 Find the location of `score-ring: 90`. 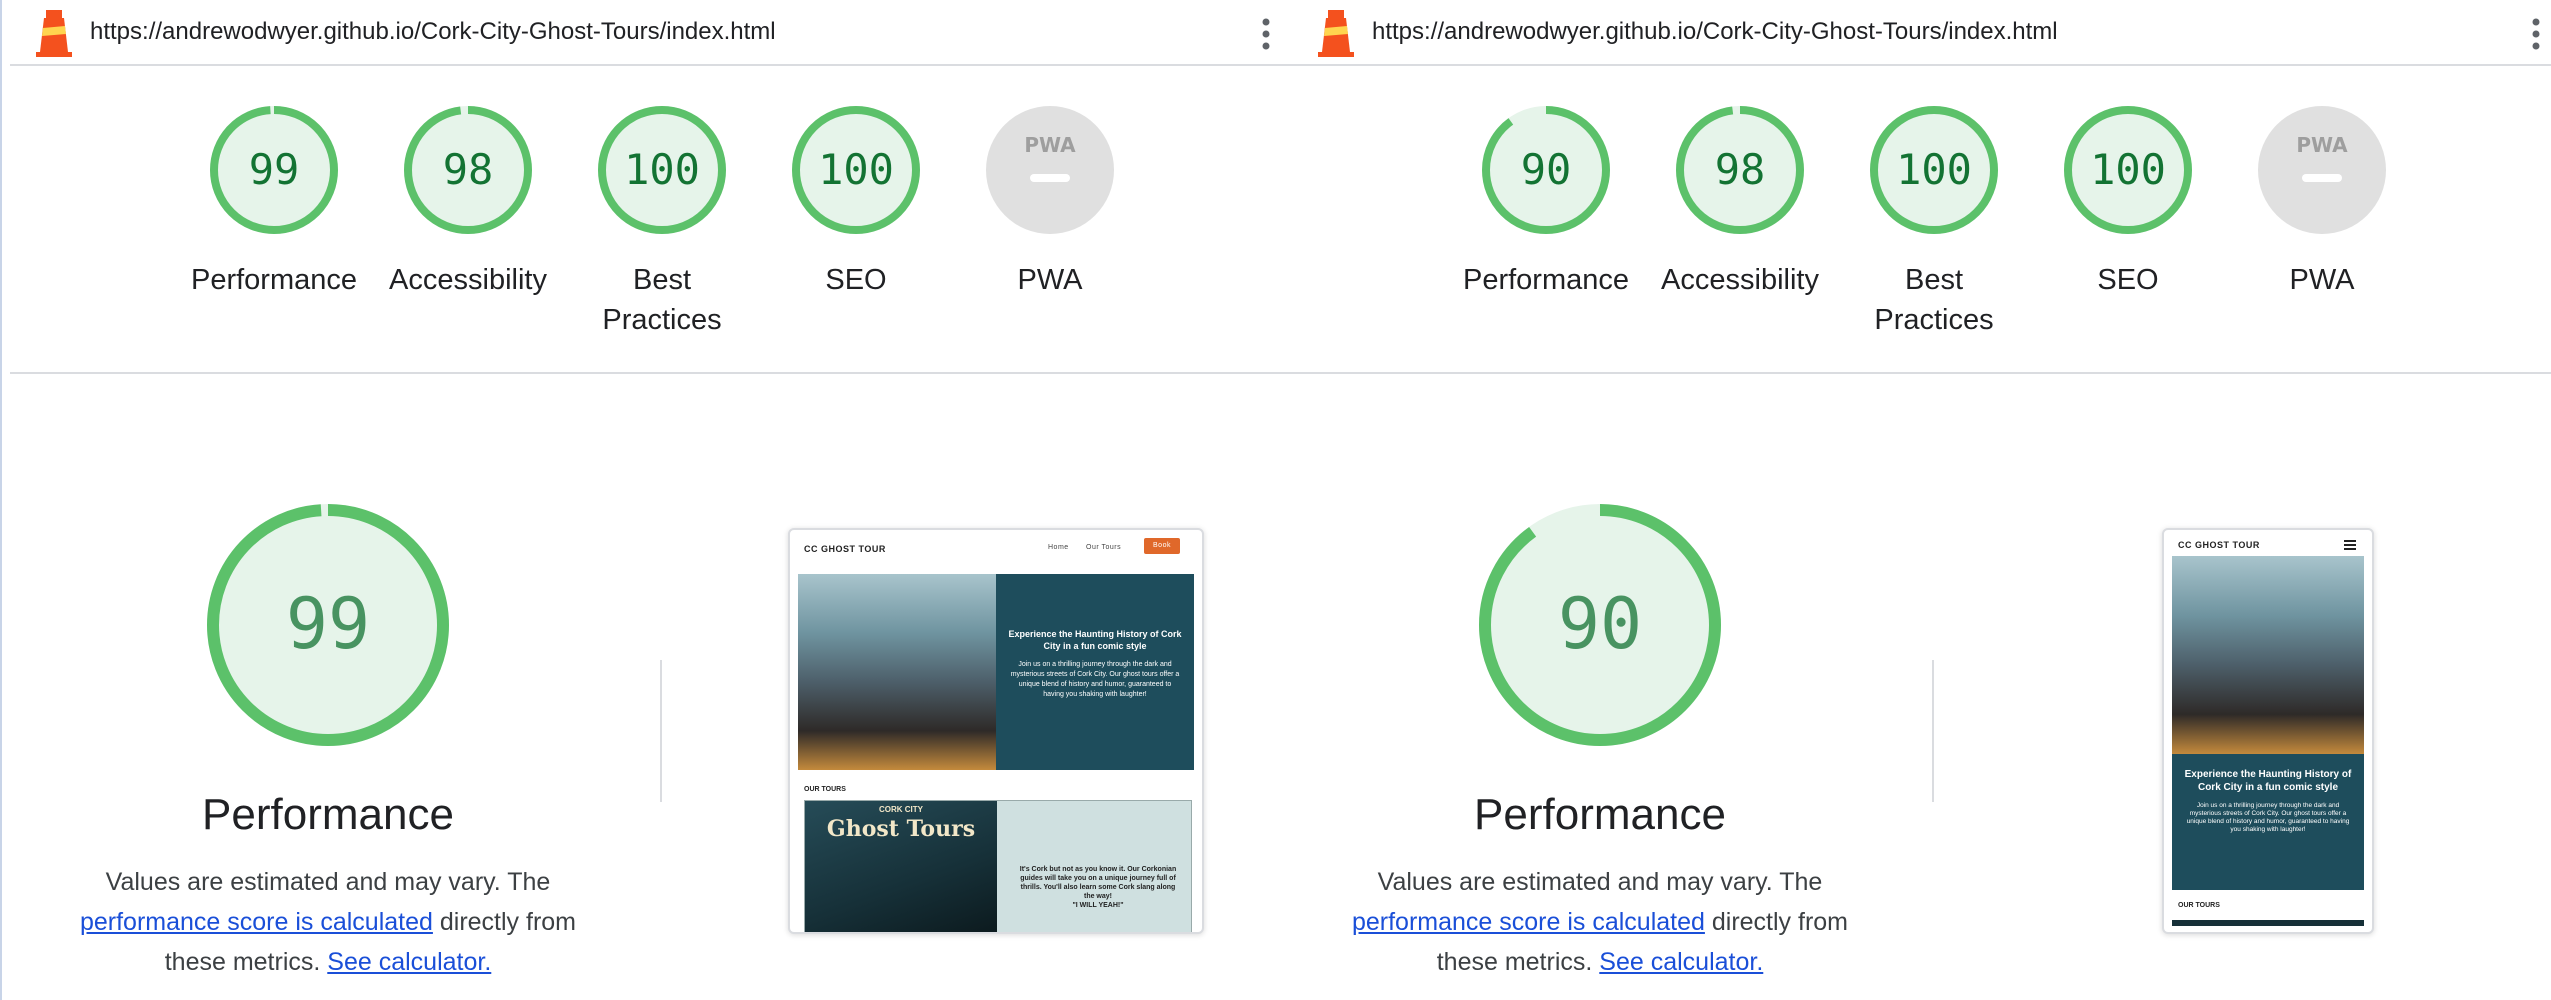

score-ring: 90 is located at coordinates (1546, 170).